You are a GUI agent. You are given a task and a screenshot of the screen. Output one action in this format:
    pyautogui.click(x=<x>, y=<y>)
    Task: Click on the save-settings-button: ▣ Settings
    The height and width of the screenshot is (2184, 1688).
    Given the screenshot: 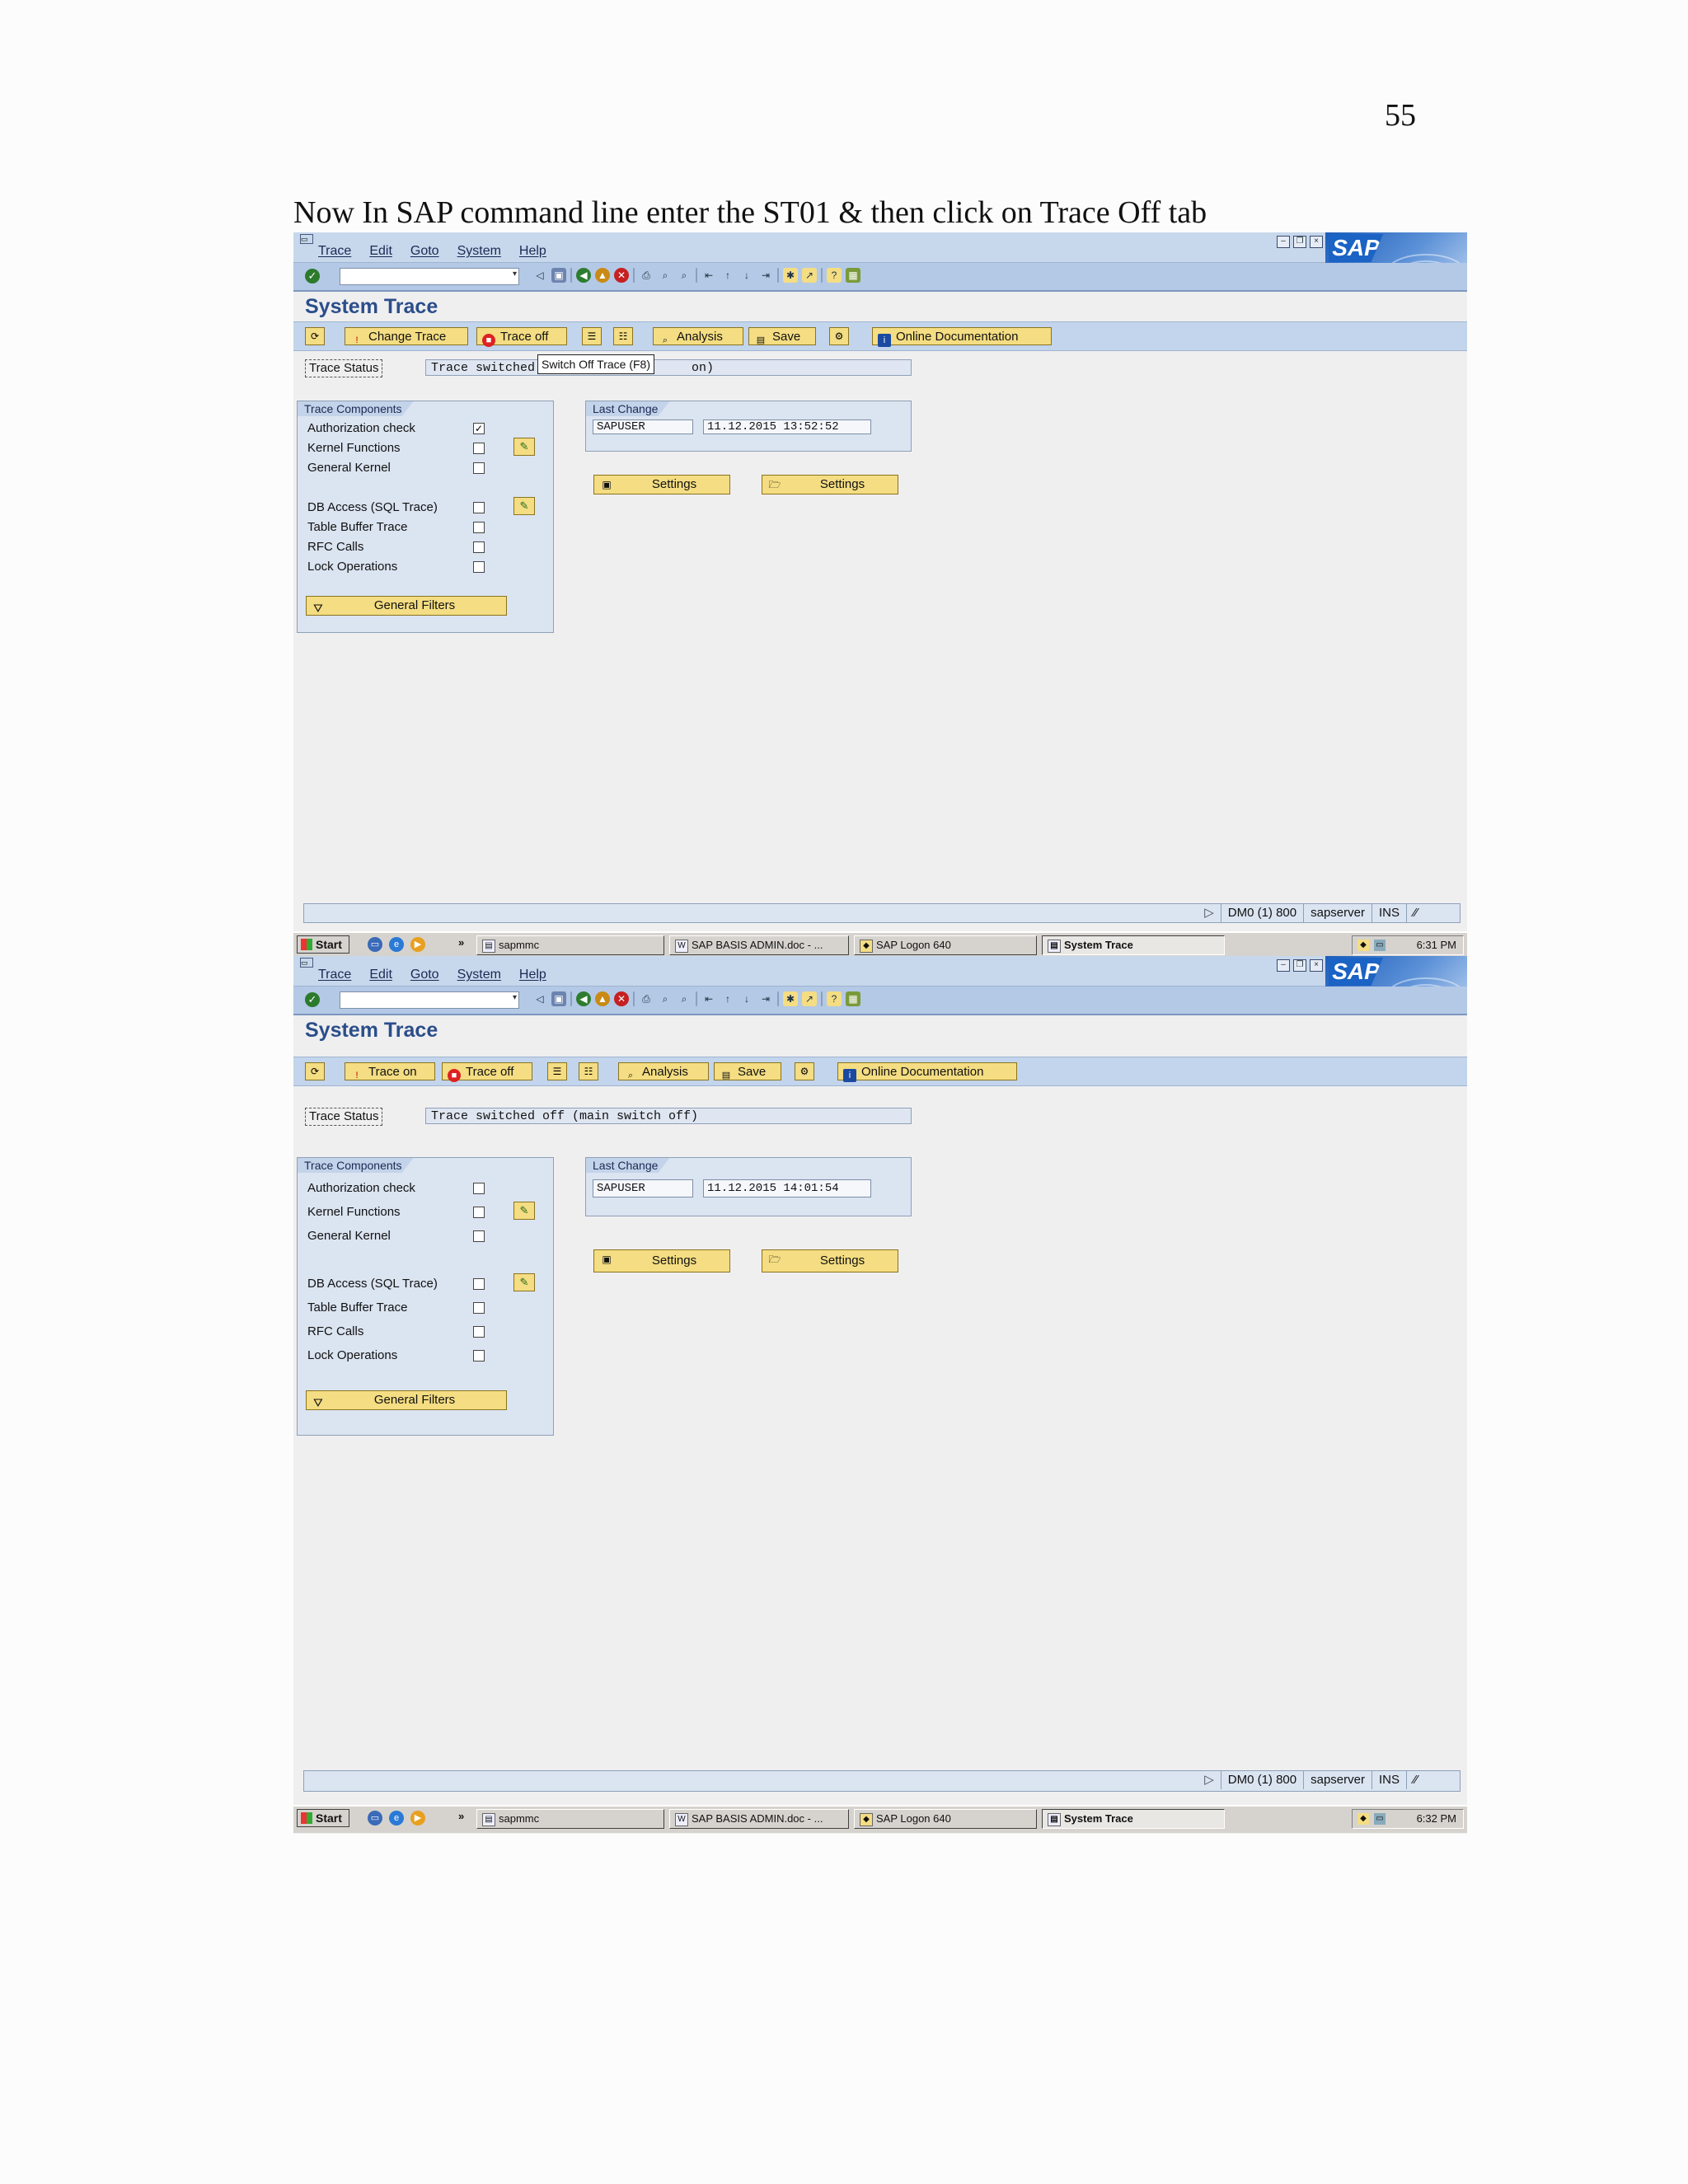 What is the action you would take?
    pyautogui.click(x=661, y=484)
    